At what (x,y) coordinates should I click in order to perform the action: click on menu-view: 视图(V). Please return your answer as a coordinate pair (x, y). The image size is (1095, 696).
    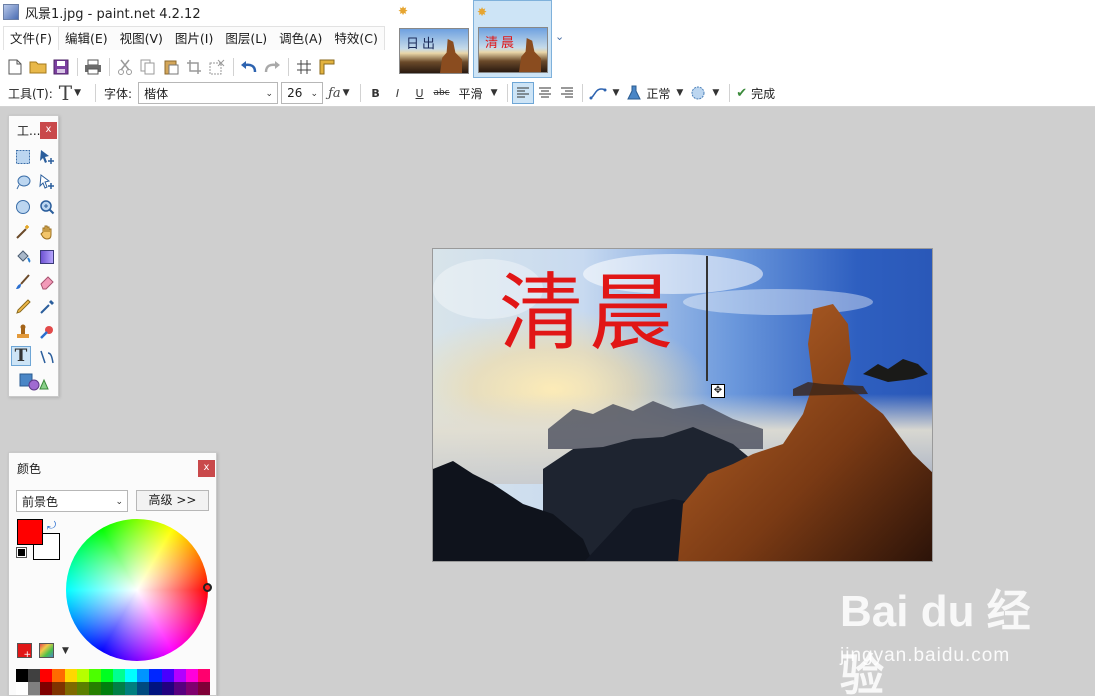
    Looking at the image, I should click on (141, 38).